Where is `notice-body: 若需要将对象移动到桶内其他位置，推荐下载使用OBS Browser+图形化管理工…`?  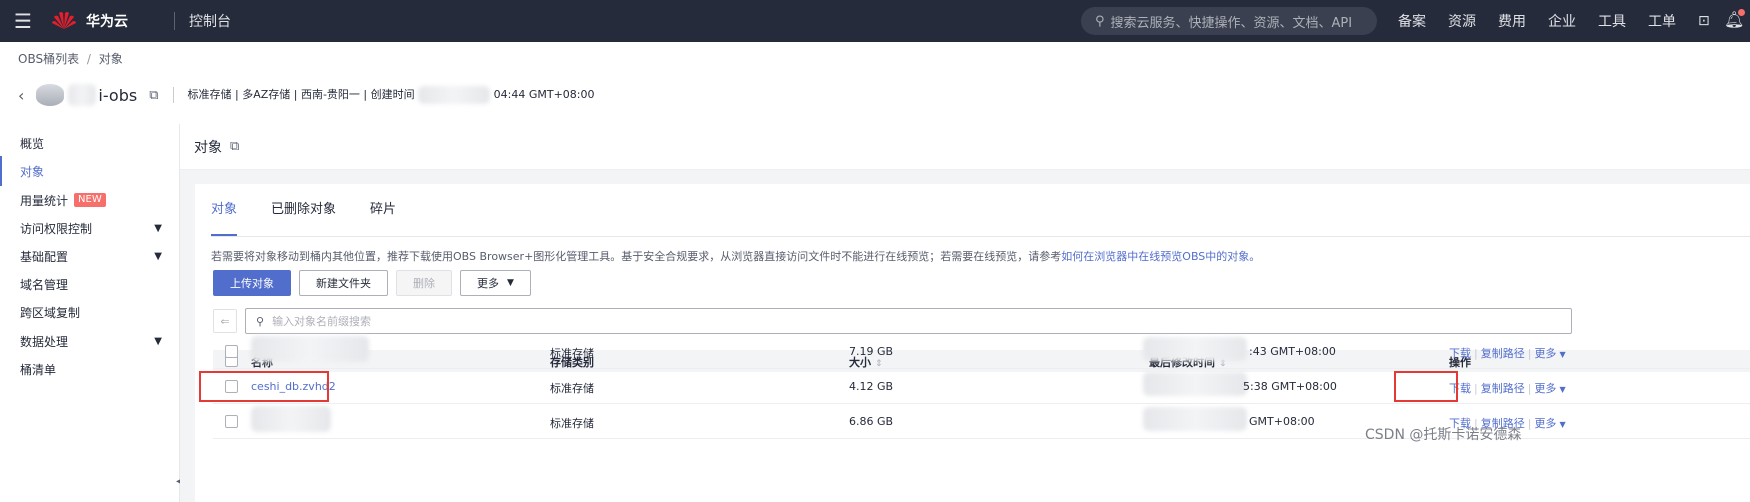
notice-body: 若需要将对象移动到桶内其他位置，推荐下载使用OBS Browser+图形化管理工… is located at coordinates (636, 256).